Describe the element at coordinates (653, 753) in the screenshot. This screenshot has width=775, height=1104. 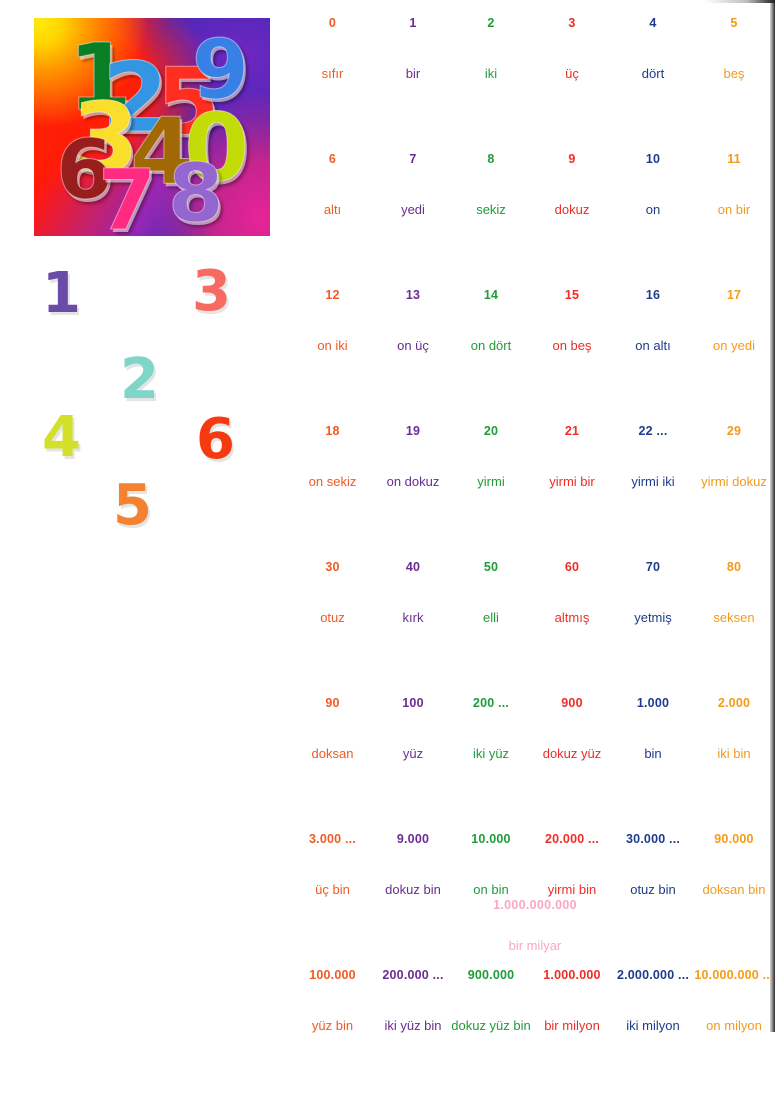
I see `word-cell: bin` at that location.